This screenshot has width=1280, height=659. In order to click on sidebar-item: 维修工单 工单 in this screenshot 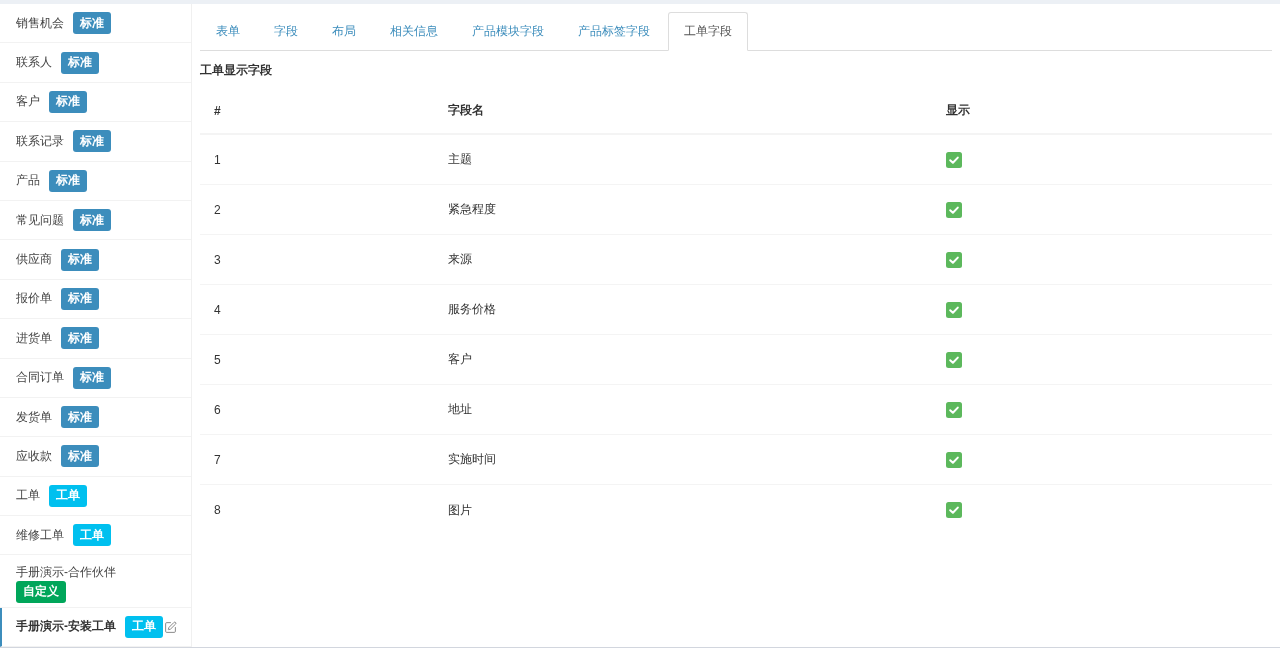, I will do `click(95, 536)`.